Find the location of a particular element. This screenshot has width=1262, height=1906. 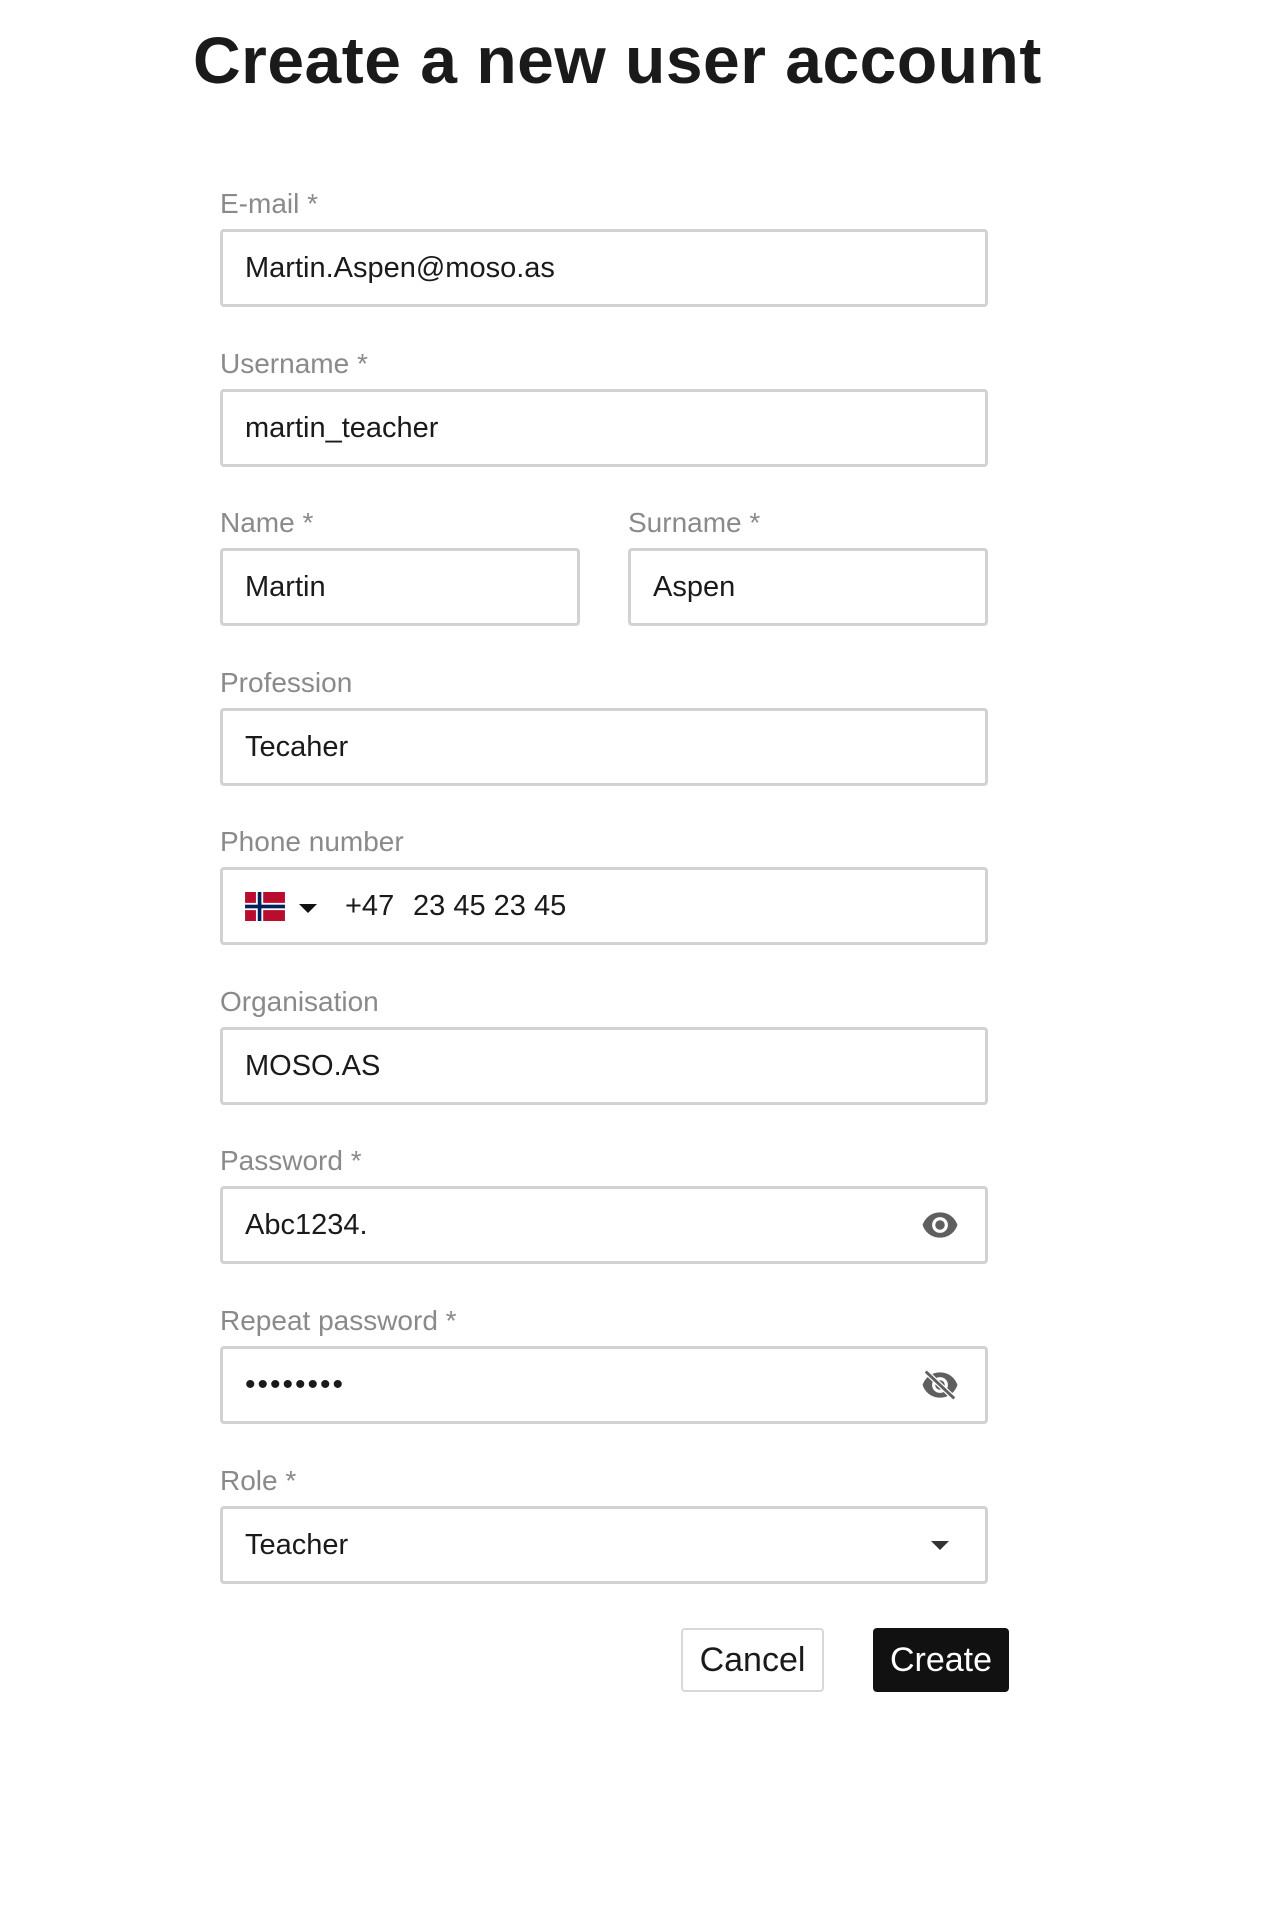

phone-label: Phone number is located at coordinates (312, 841).